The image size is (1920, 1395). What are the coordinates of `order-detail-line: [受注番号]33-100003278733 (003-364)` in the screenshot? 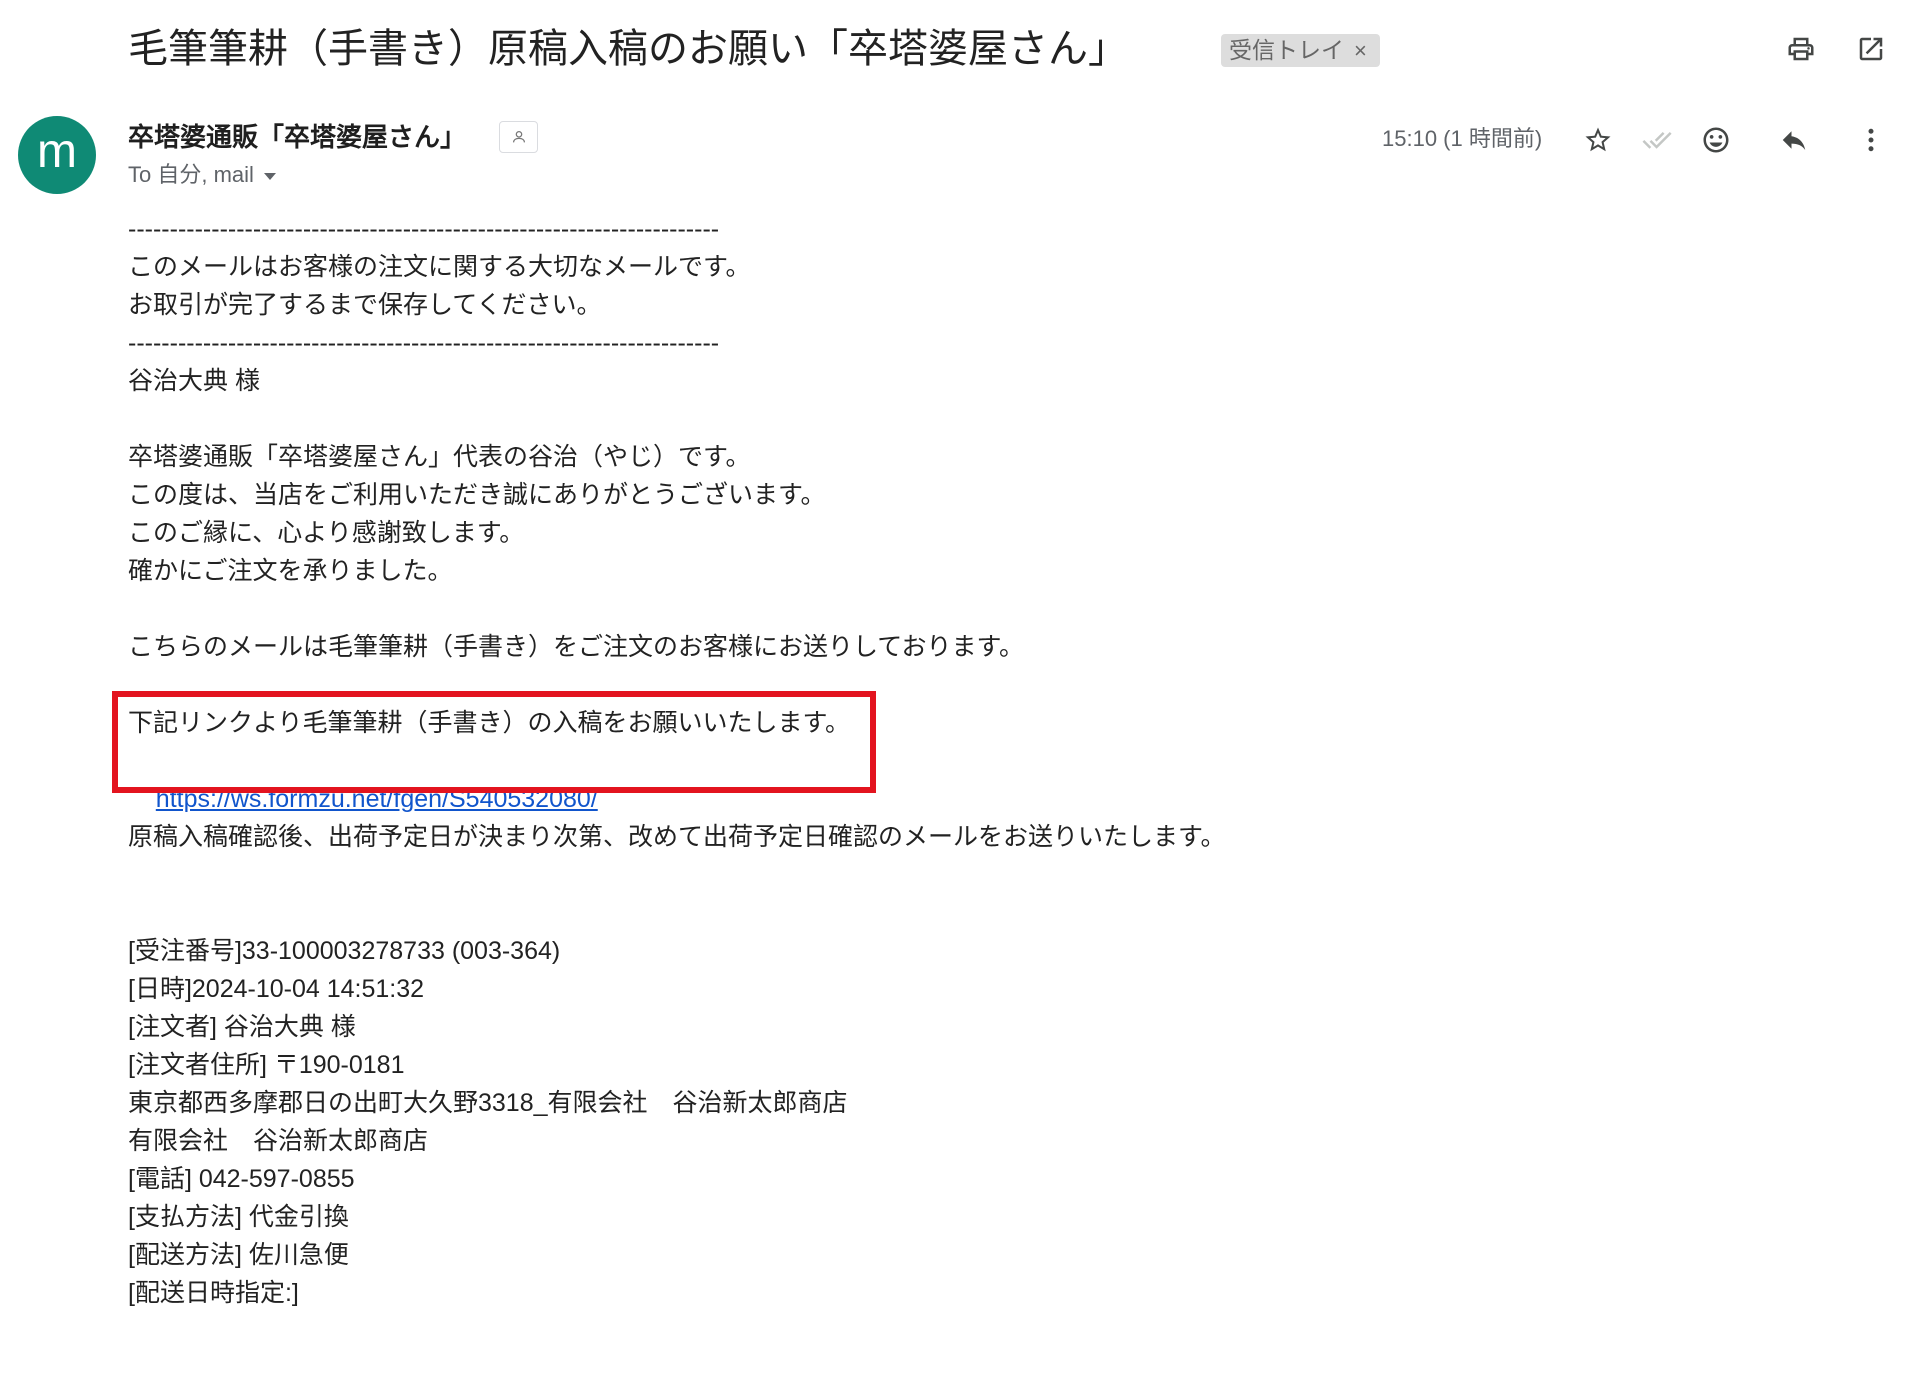 It's located at (344, 951).